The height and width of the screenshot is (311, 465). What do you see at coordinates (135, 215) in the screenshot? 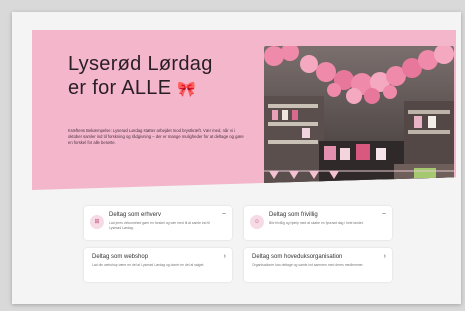
I see `card-title: Deltag som erhverv` at bounding box center [135, 215].